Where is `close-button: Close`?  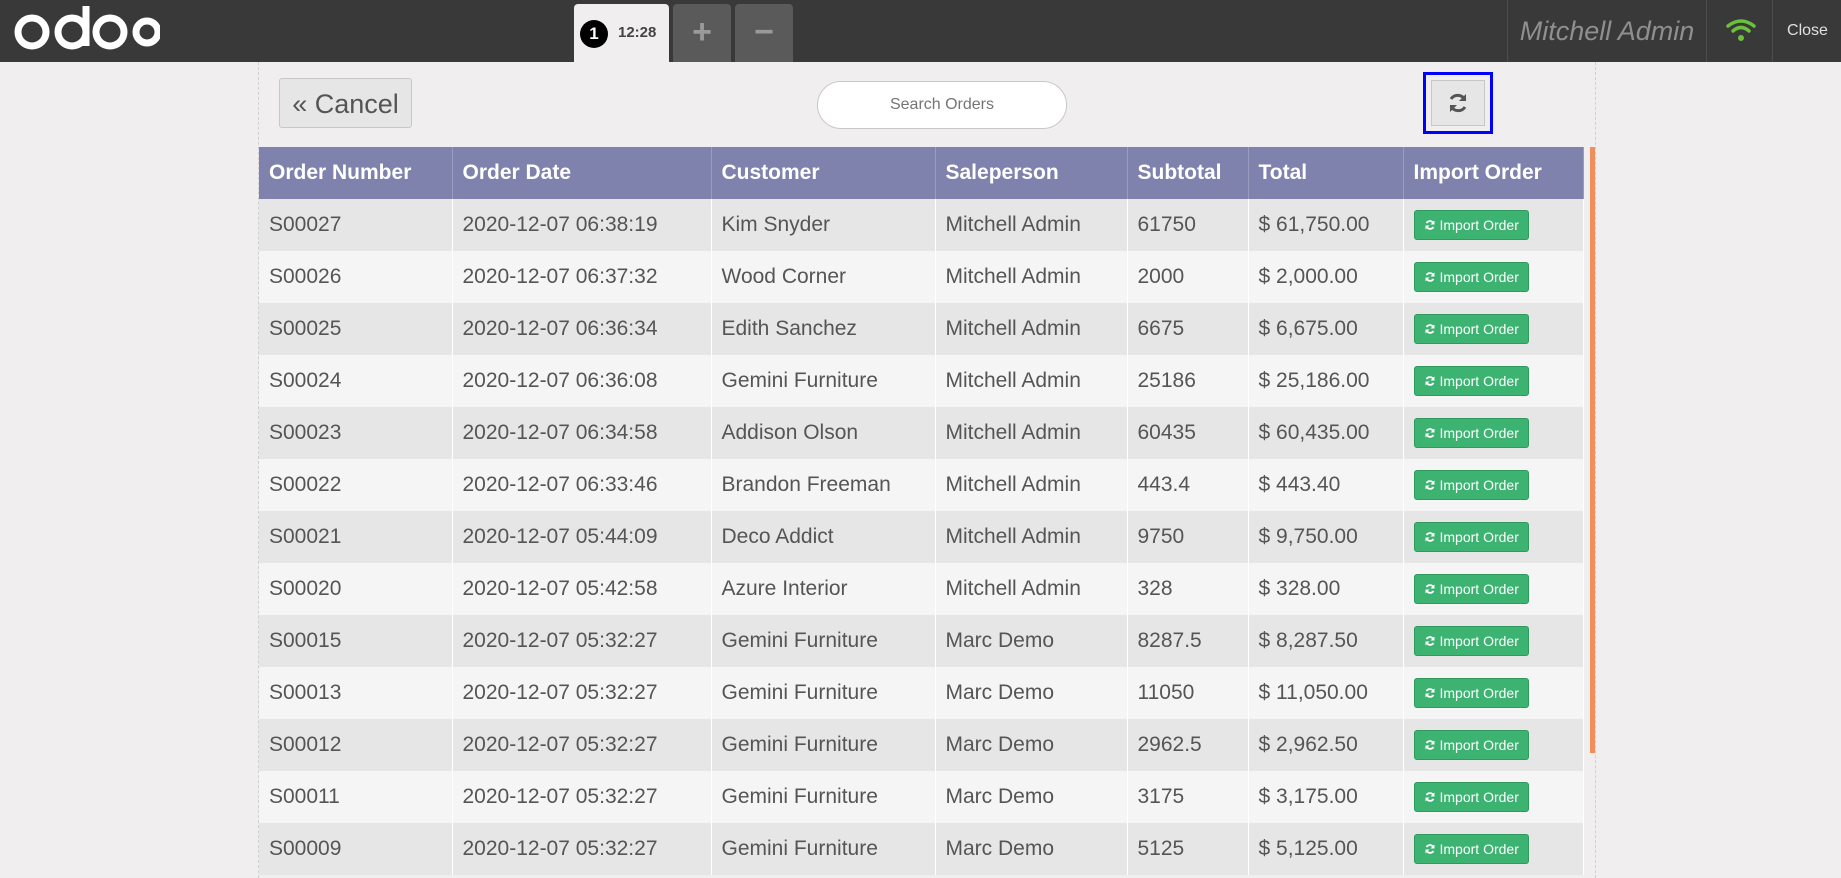
close-button: Close is located at coordinates (1806, 31).